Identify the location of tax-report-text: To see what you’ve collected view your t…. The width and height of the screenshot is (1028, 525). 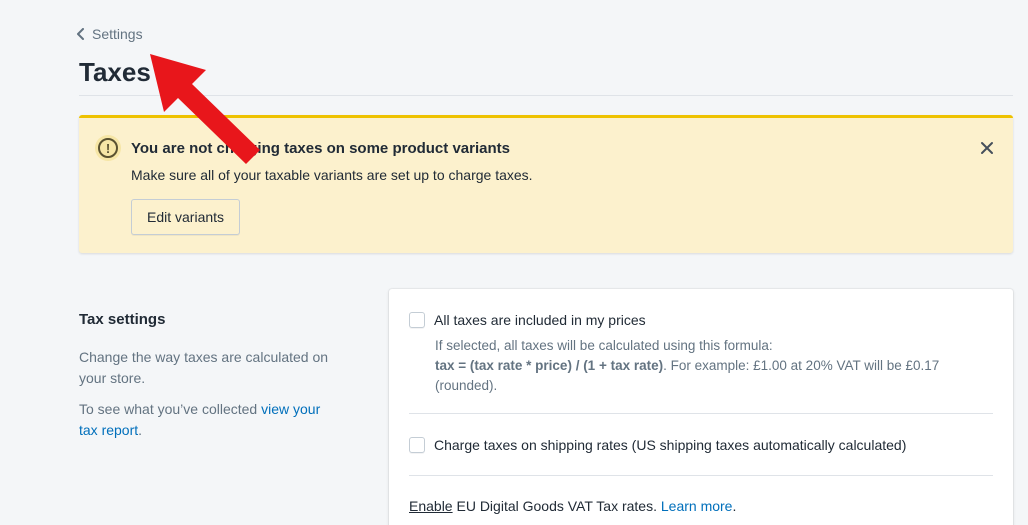
(200, 419).